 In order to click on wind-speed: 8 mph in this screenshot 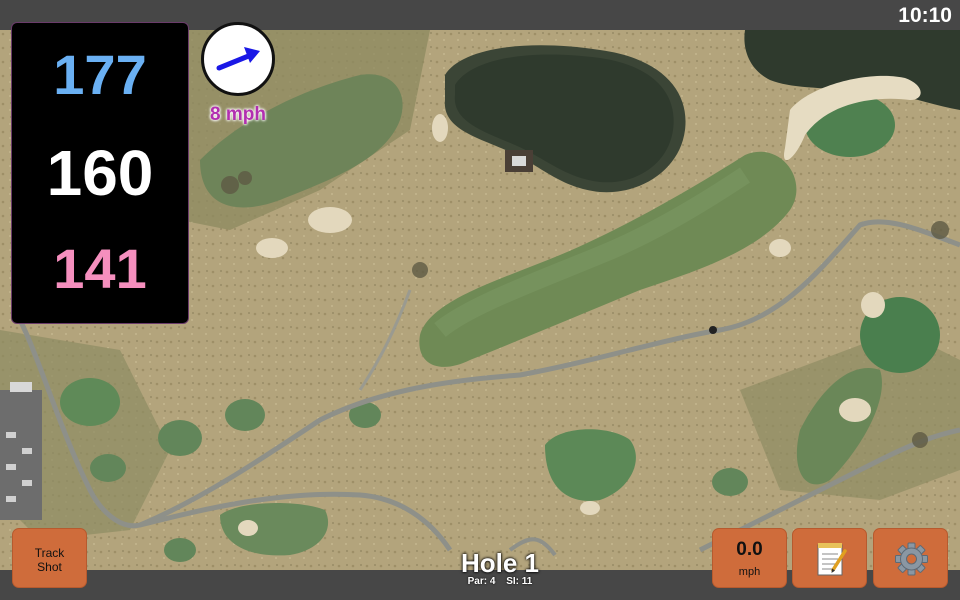, I will do `click(238, 114)`.